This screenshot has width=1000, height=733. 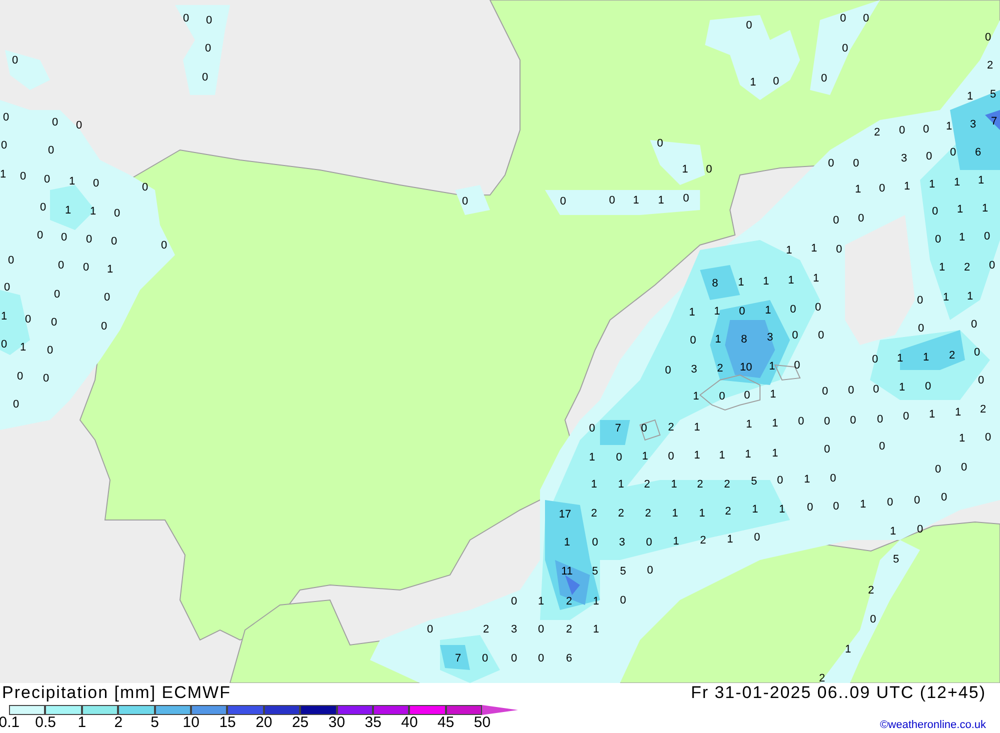 I want to click on precipitation-value: 17, so click(x=565, y=515).